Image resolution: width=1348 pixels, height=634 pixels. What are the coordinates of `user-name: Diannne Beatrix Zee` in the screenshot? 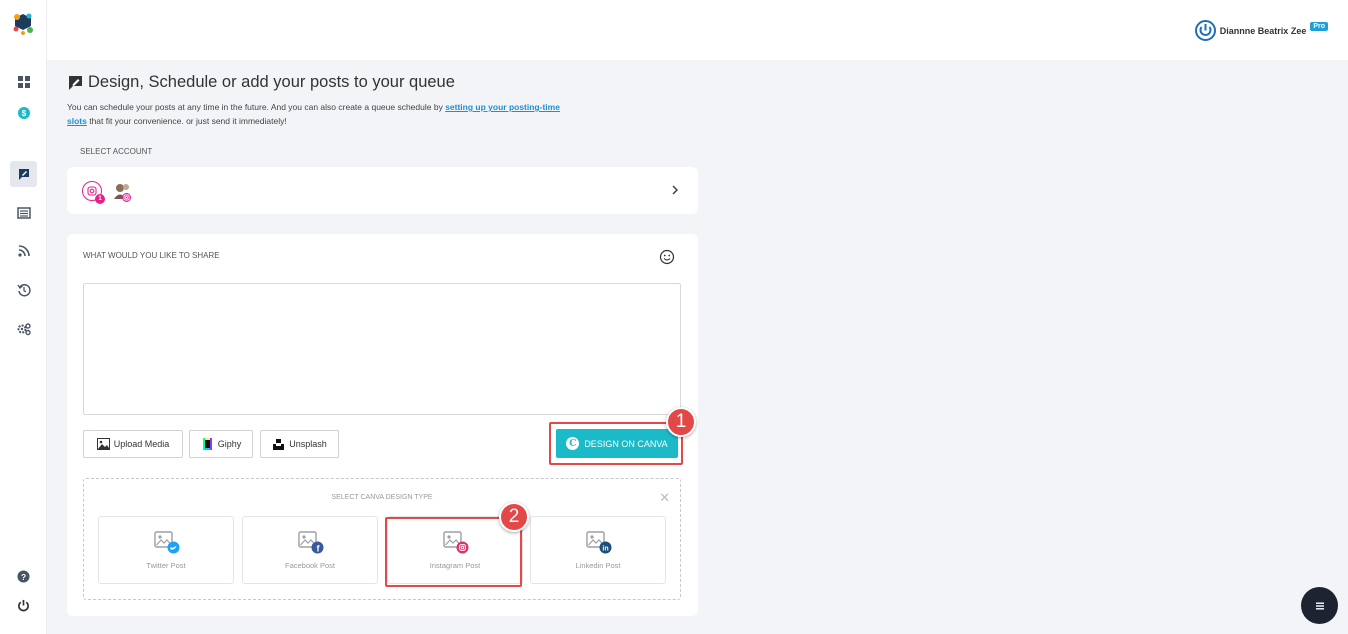 It's located at (1263, 30).